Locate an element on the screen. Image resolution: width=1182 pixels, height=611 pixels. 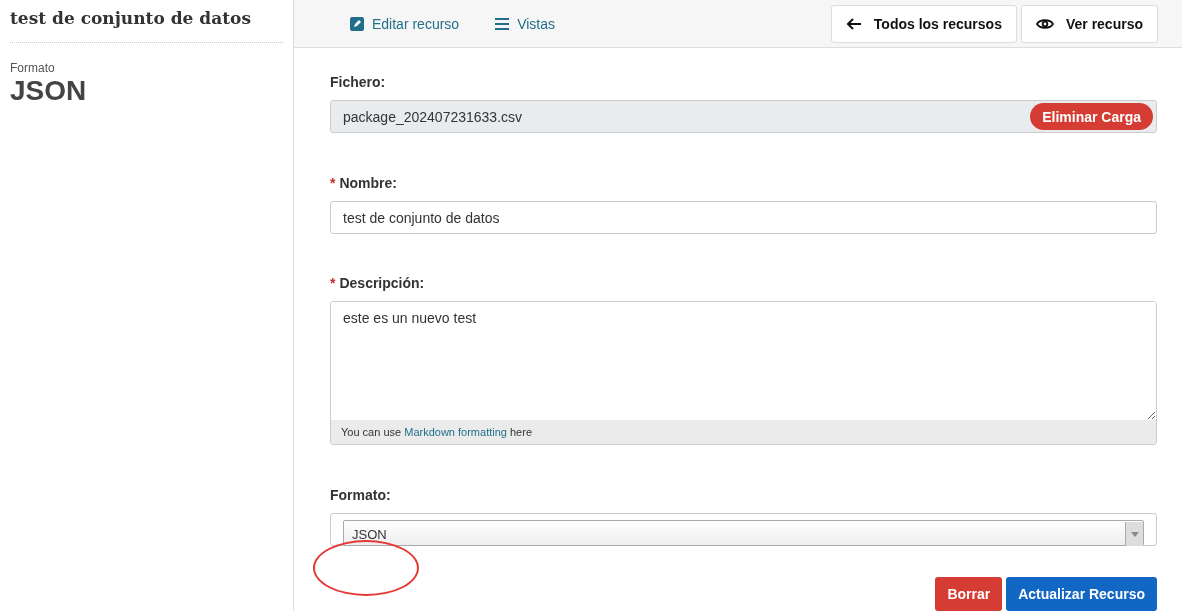
name-input: test de conjunto de datos is located at coordinates (743, 217).